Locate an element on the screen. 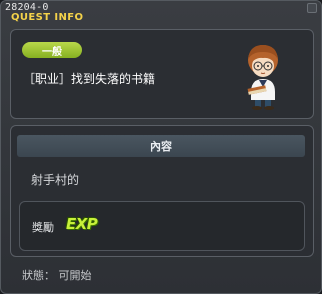 This screenshot has height=294, width=322. quest-title: ［职业］找到失落的书籍 is located at coordinates (89, 79).